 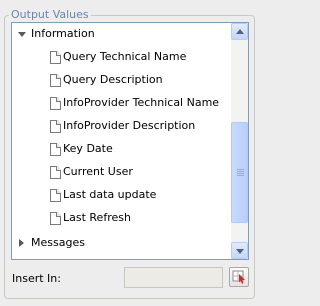 I want to click on chevron-down-icon, so click(x=240, y=251).